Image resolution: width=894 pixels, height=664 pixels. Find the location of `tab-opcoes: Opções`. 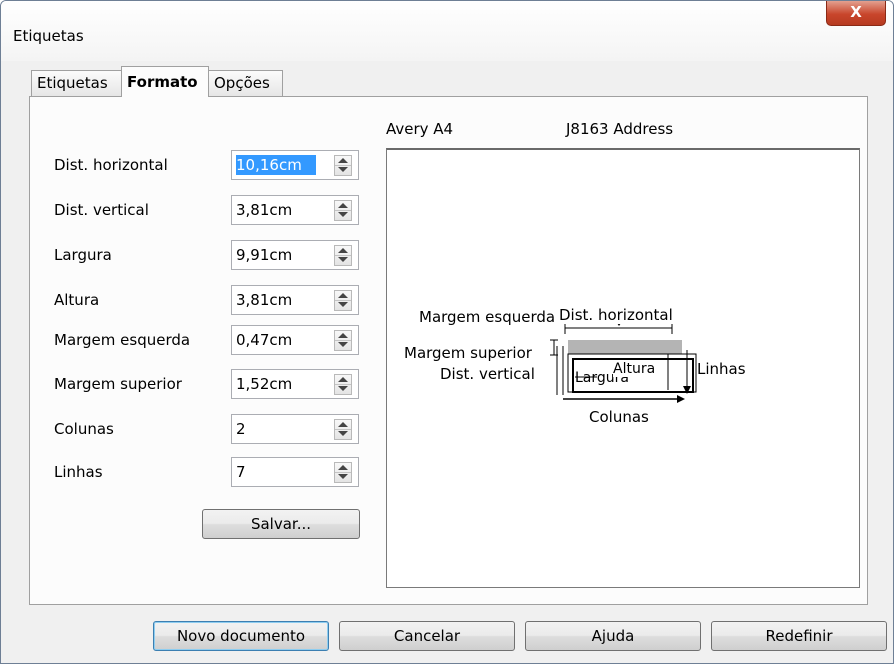

tab-opcoes: Opções is located at coordinates (245, 83).